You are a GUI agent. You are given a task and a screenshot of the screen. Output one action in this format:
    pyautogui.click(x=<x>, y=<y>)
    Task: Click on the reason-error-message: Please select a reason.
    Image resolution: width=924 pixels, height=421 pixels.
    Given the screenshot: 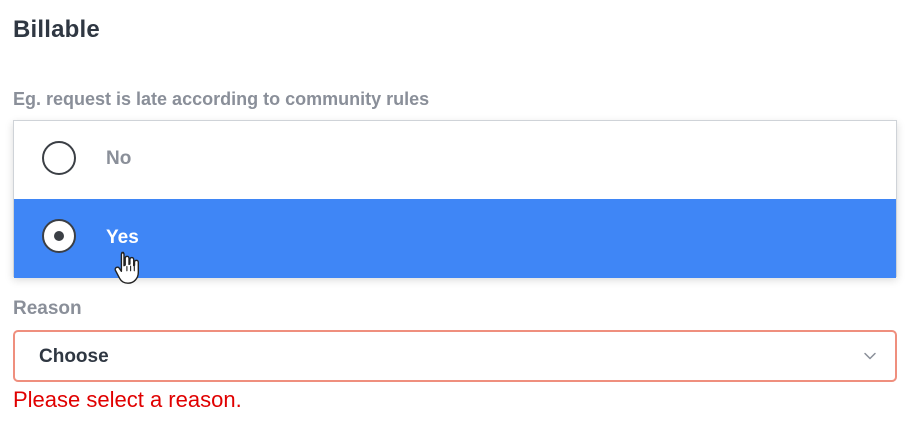 What is the action you would take?
    pyautogui.click(x=127, y=399)
    